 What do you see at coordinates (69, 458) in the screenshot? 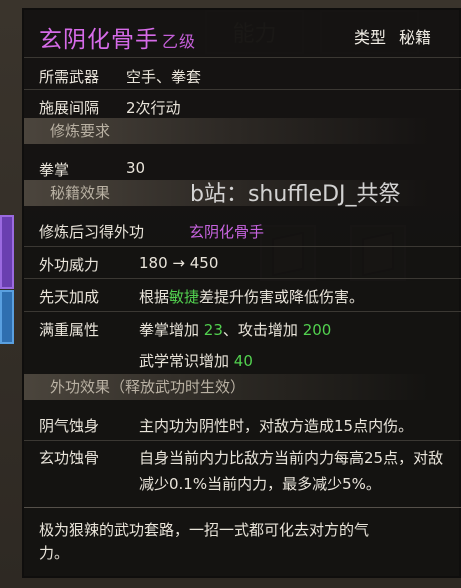
I see `effect2-label: 玄功蚀骨` at bounding box center [69, 458].